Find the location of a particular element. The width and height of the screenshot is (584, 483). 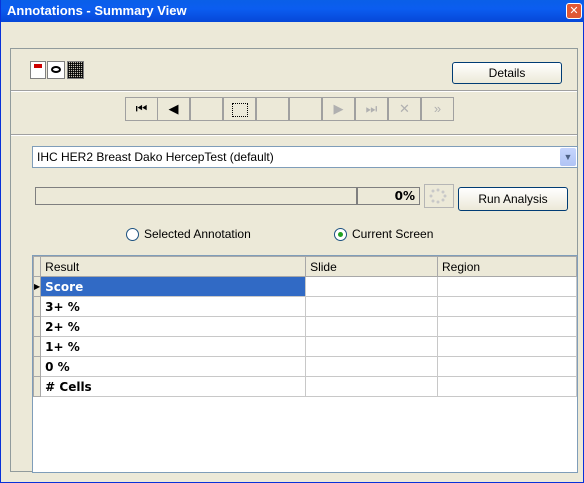

row-indicator: ▶ is located at coordinates (37, 286).